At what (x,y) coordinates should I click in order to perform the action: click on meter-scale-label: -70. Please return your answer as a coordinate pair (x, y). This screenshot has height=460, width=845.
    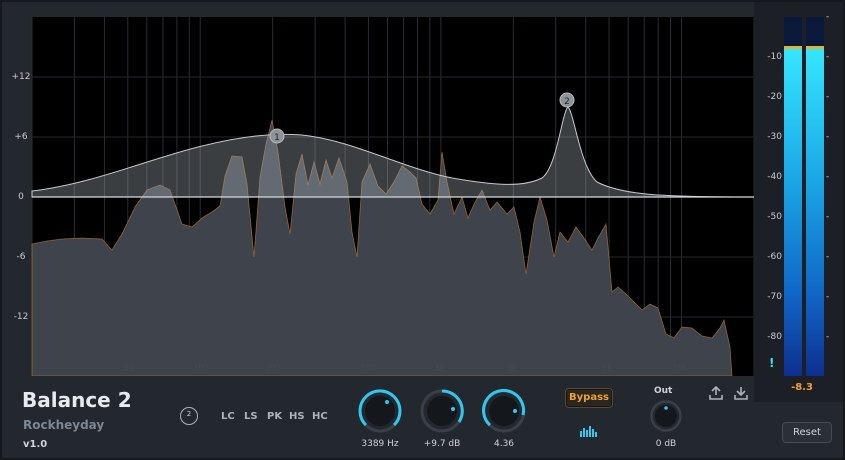
    Looking at the image, I should click on (774, 297).